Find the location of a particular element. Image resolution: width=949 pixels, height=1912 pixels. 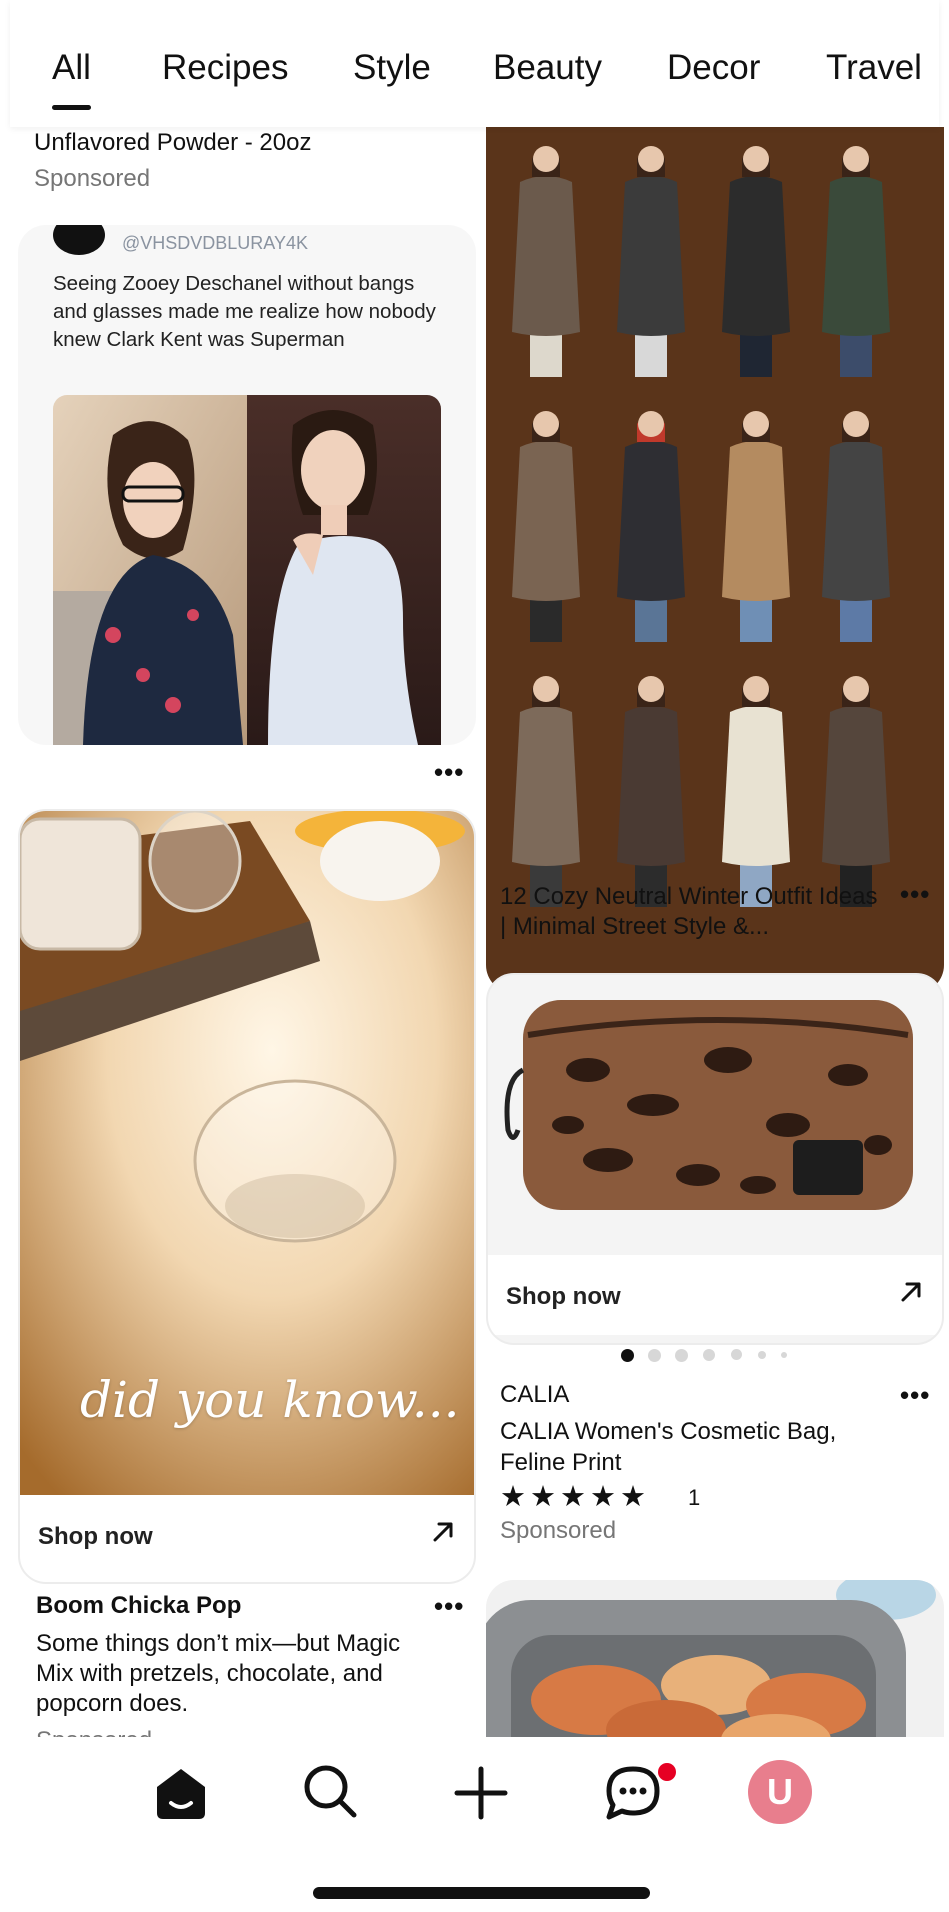

messages-icon is located at coordinates (633, 1793).